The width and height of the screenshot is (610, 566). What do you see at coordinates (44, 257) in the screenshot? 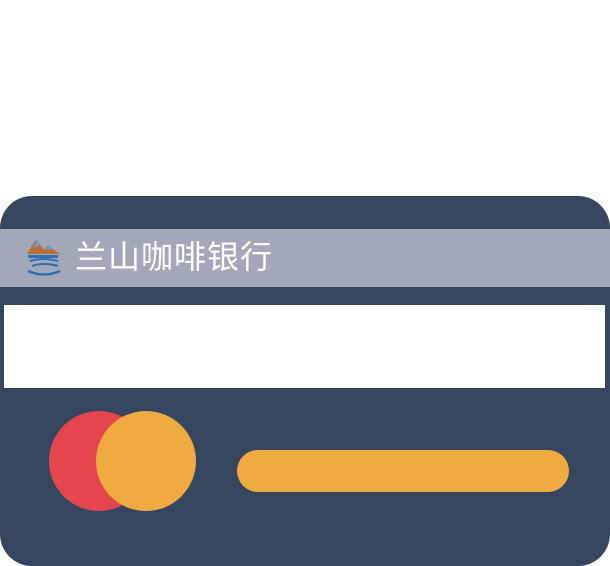
I see `mountain-coffee-cup-icon` at bounding box center [44, 257].